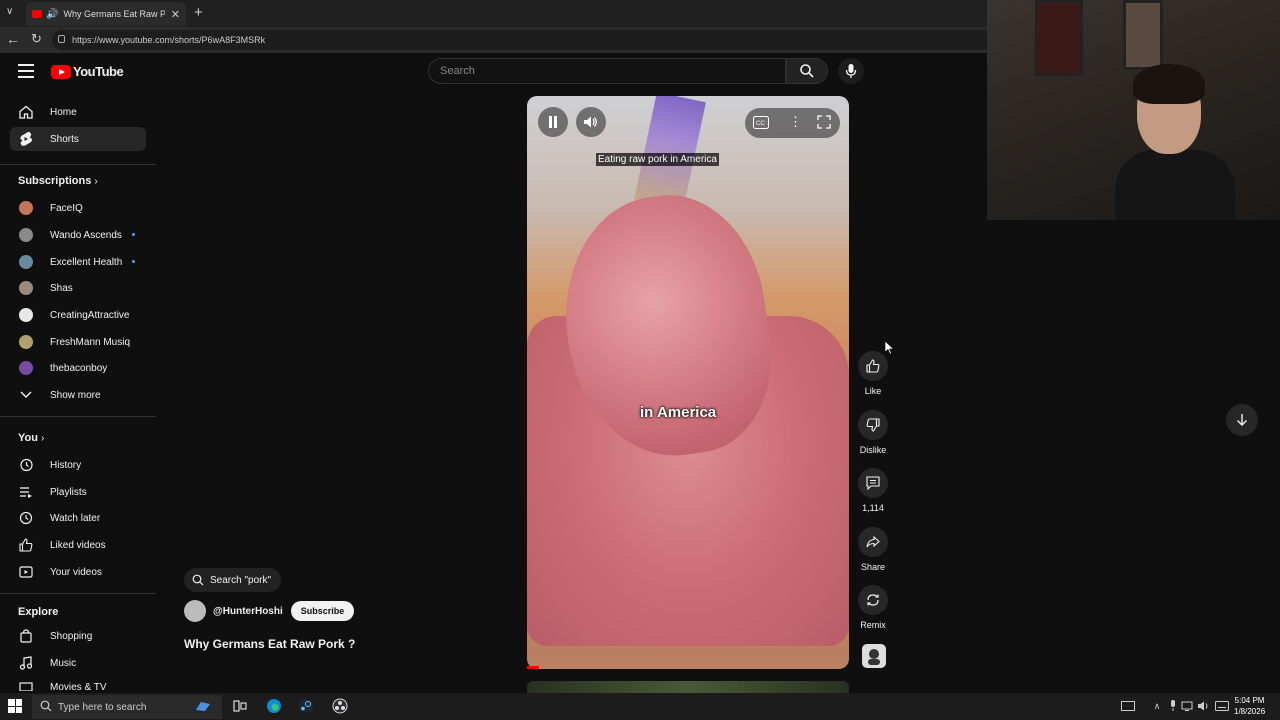 The width and height of the screenshot is (1280, 720). Describe the element at coordinates (78, 235) in the screenshot. I see `sidebar-item-wando-ascends: Wando Ascends` at that location.